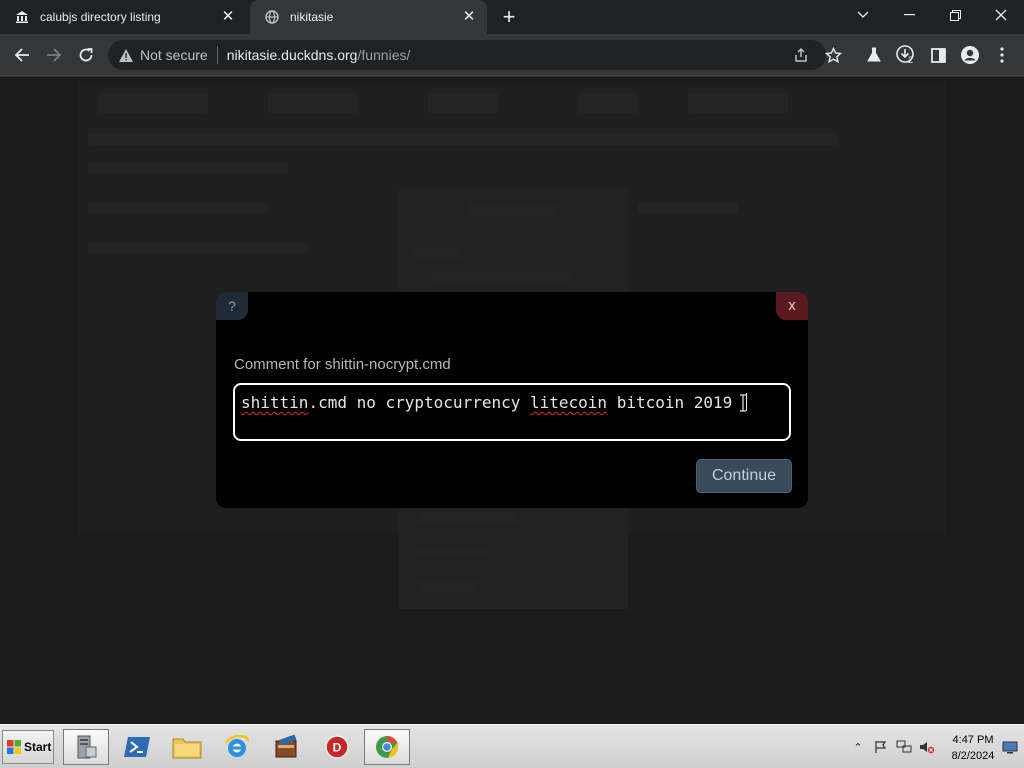 This screenshot has width=1024, height=768. I want to click on security-label: Not secure, so click(174, 55).